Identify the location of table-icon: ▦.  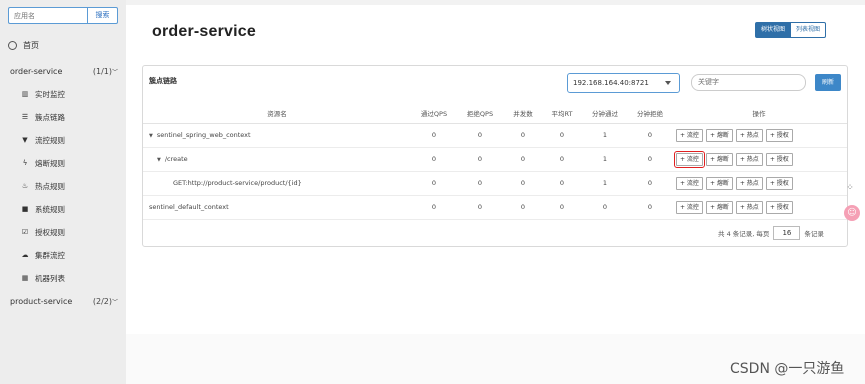
(25, 278).